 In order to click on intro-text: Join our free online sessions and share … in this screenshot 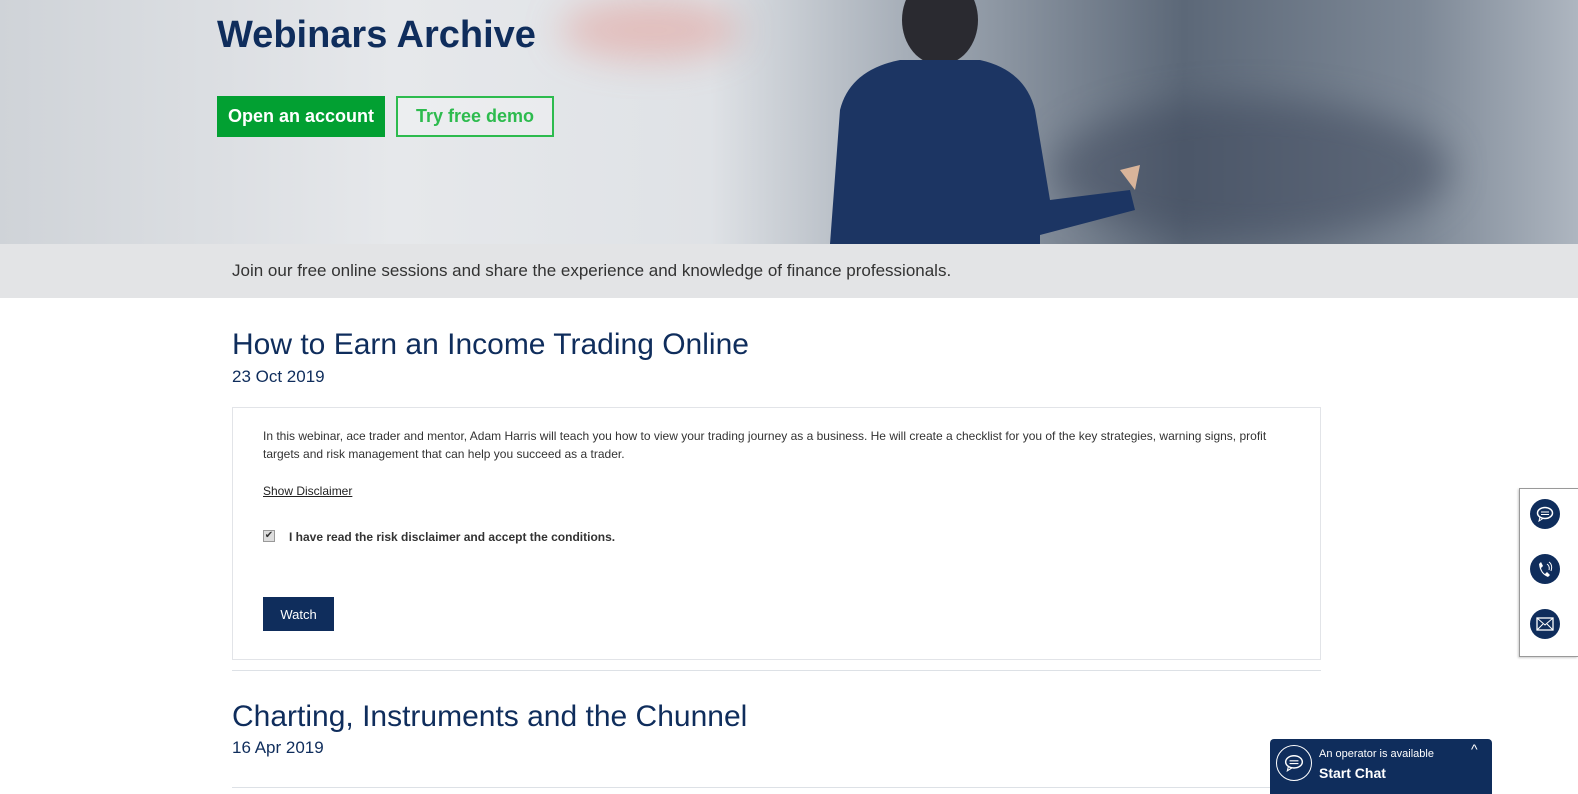, I will do `click(592, 270)`.